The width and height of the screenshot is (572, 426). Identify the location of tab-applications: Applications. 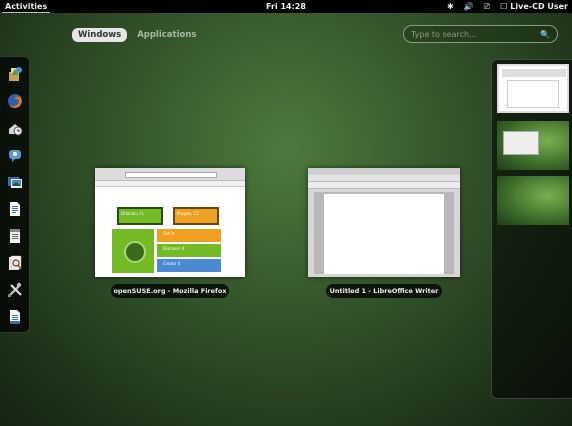
(166, 35).